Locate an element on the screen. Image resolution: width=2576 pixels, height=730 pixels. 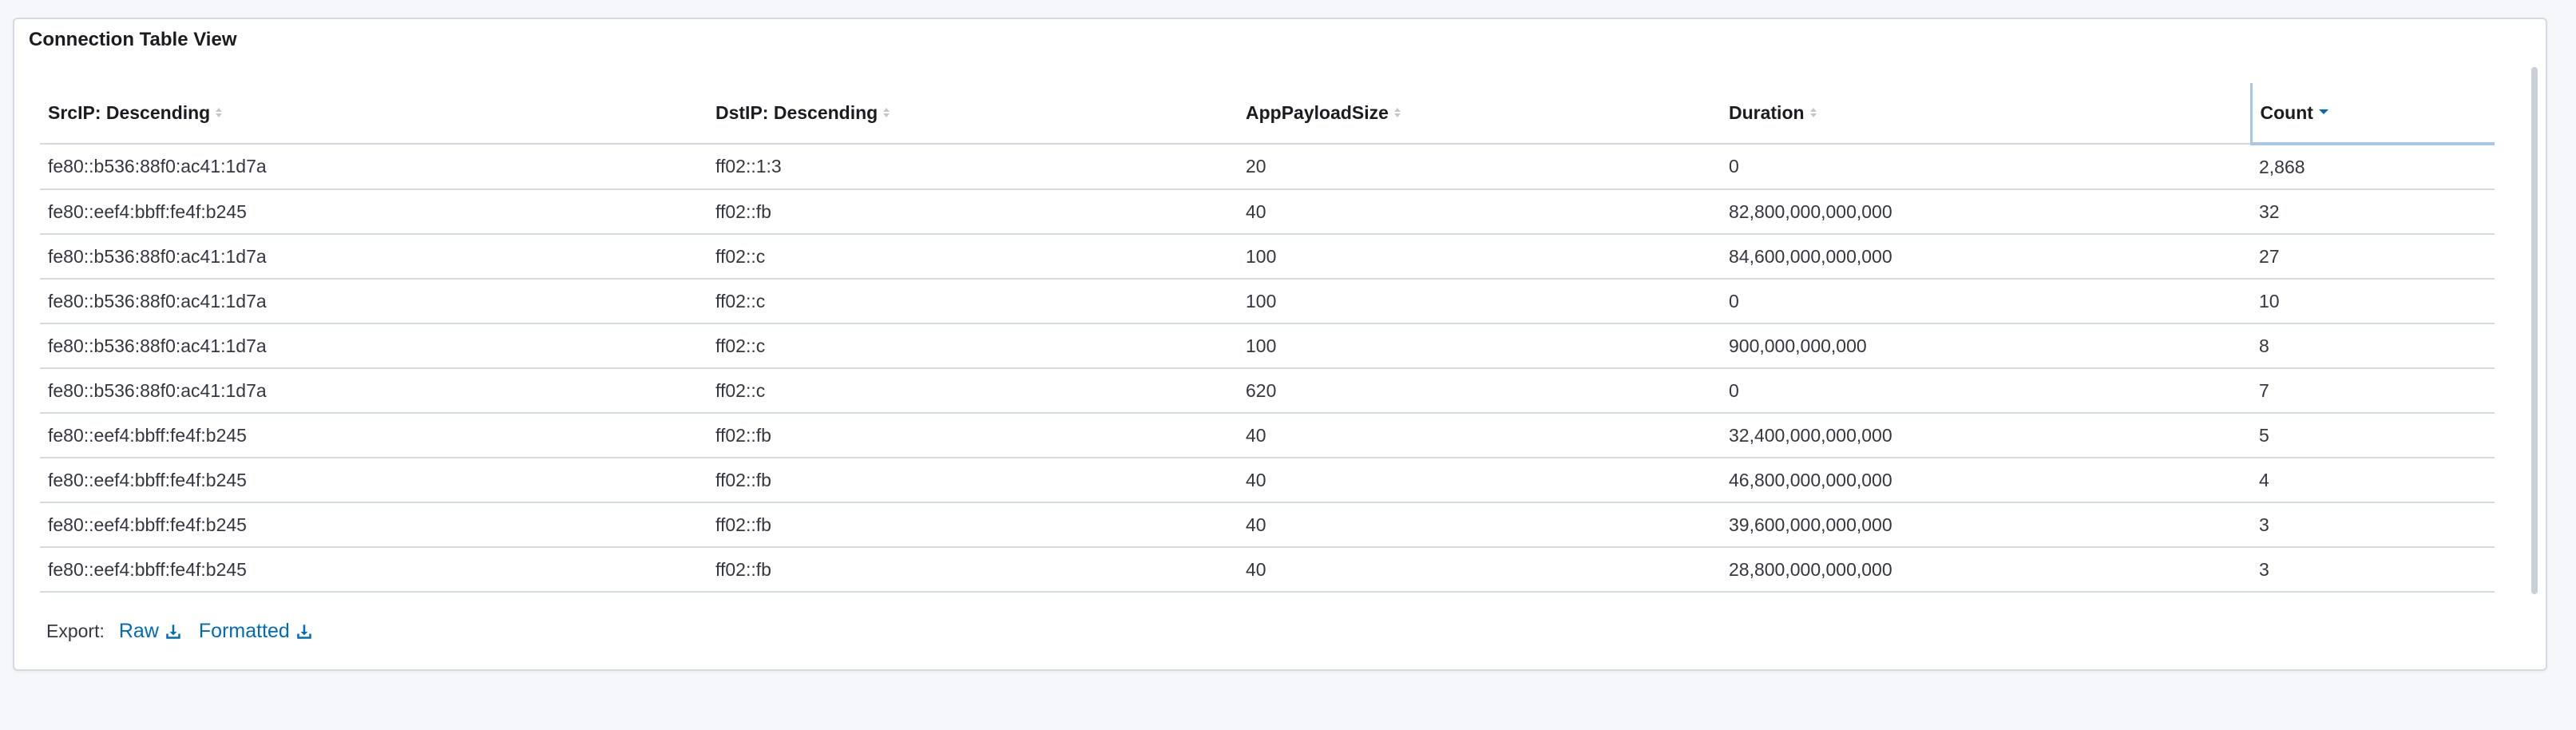
table-row: fe80::b536:88f0:ac41:1d7a ff02::c 100 0 10 is located at coordinates (1267, 302).